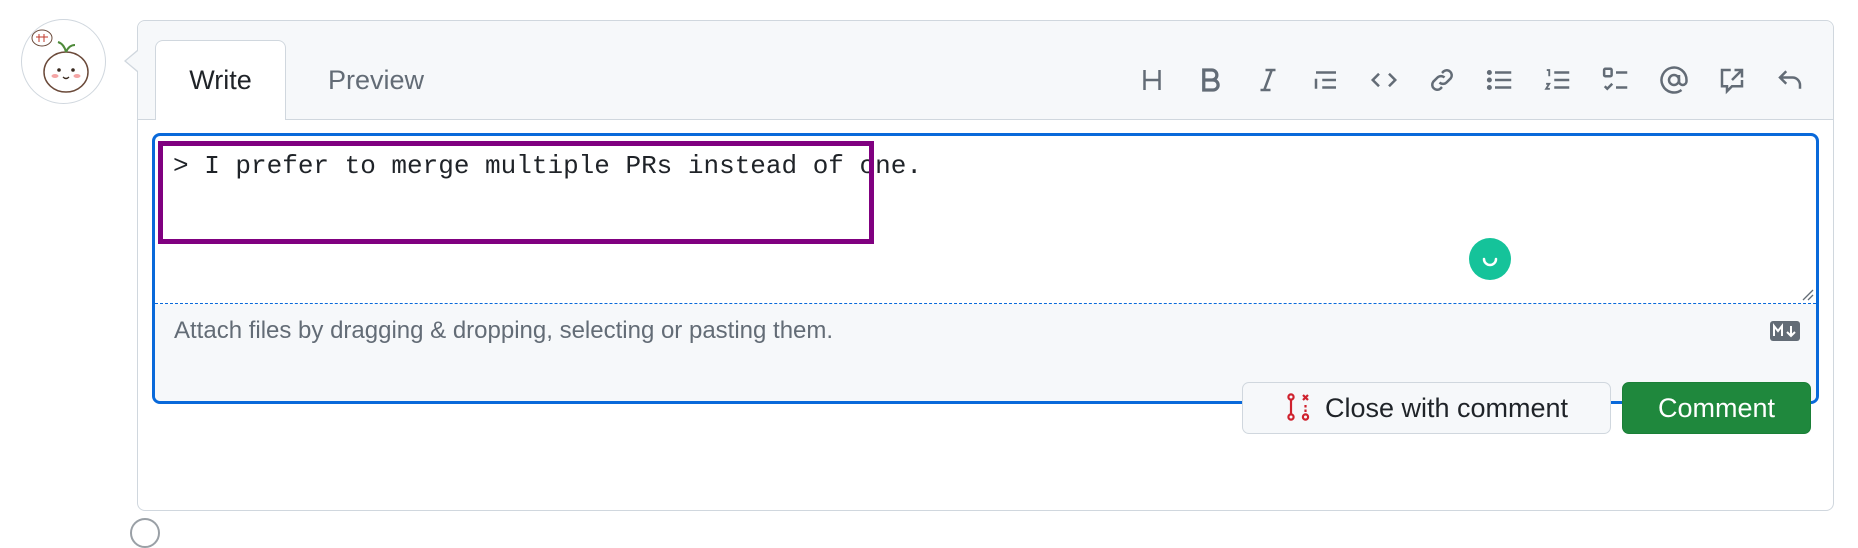 This screenshot has width=1858, height=548. I want to click on close-with-comment-label: Close with comment, so click(1446, 407).